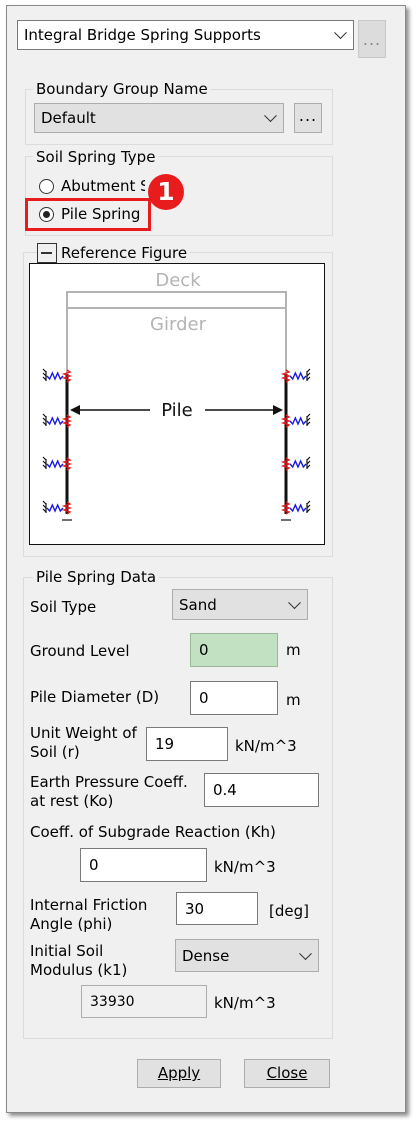 This screenshot has width=417, height=1125. I want to click on earth-pressure-label-line2: at rest (Ko), so click(72, 801).